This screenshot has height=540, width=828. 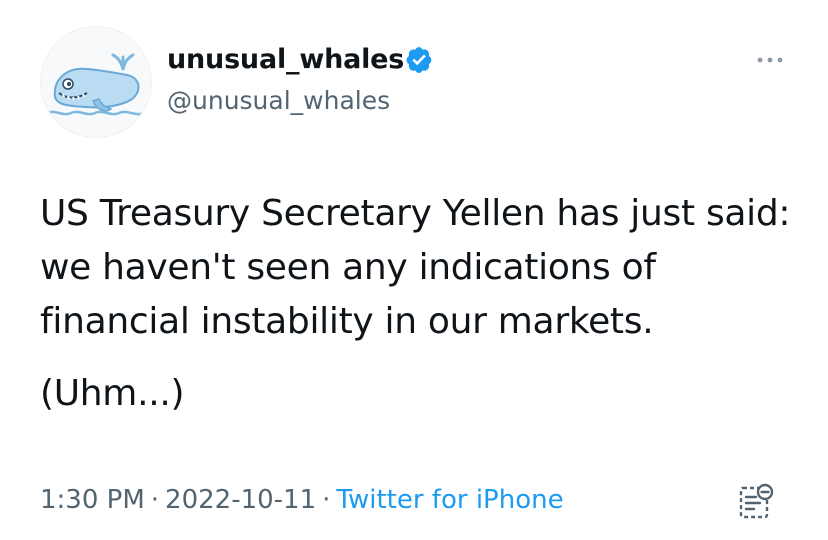 I want to click on tweet-date: 2022-10-11, so click(x=240, y=500).